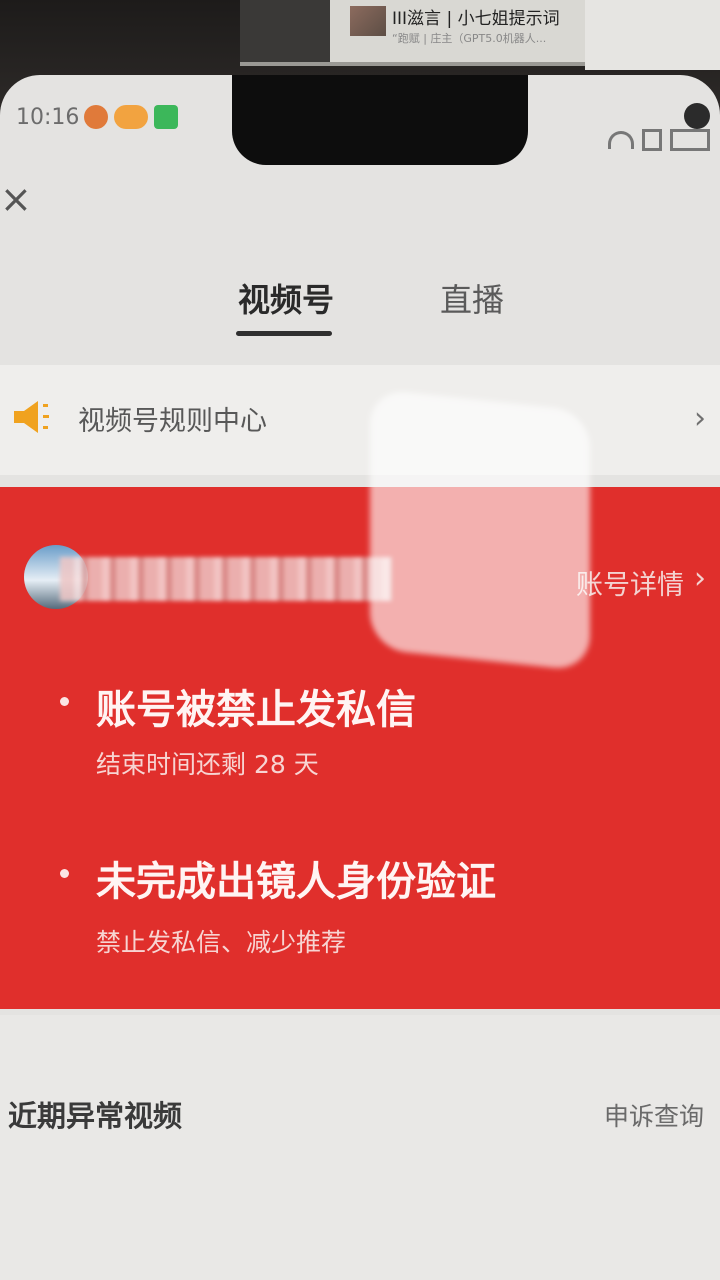 Image resolution: width=720 pixels, height=1280 pixels. I want to click on wifi-icon, so click(621, 140).